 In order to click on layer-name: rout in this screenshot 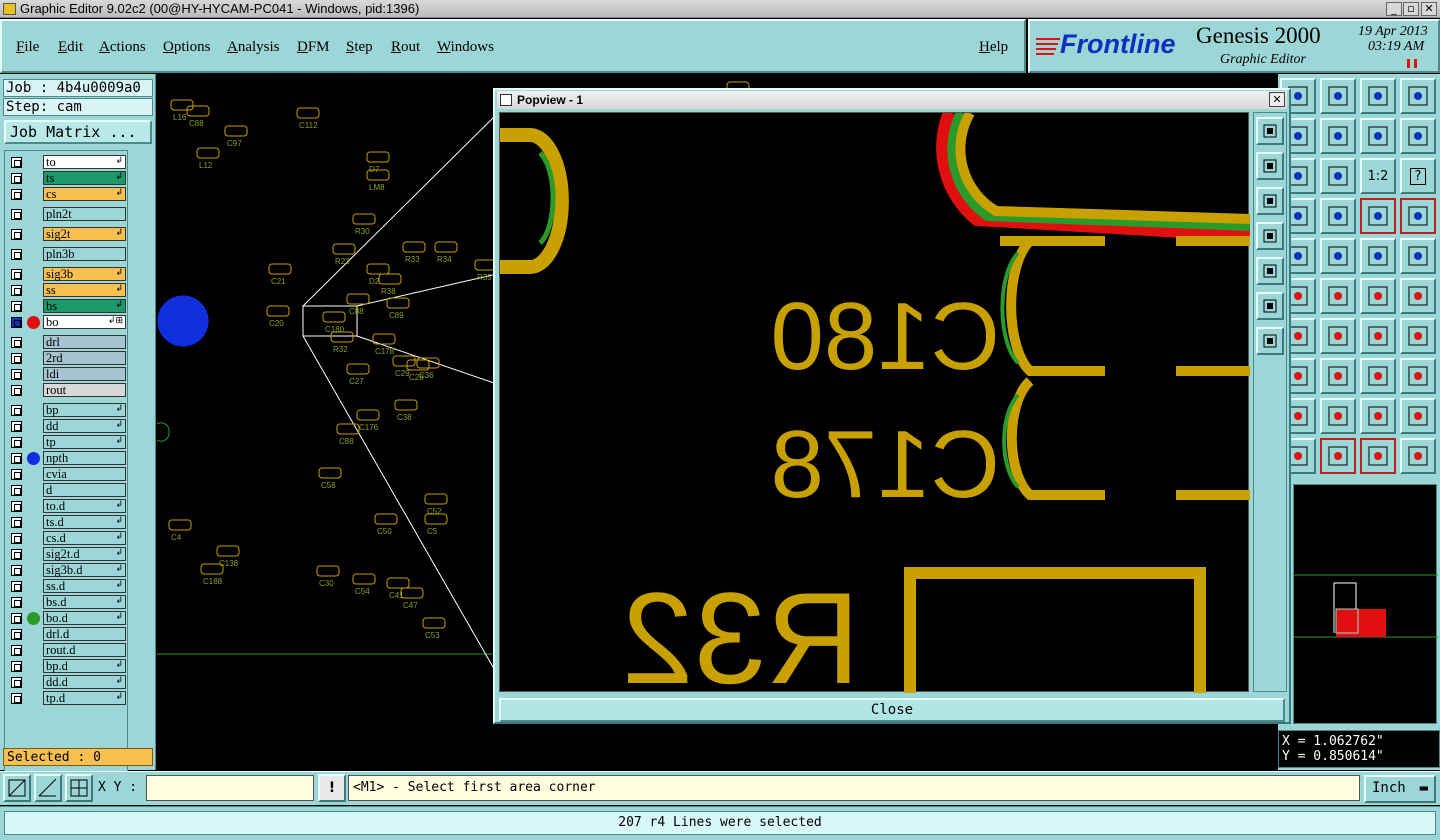, I will do `click(84, 390)`.